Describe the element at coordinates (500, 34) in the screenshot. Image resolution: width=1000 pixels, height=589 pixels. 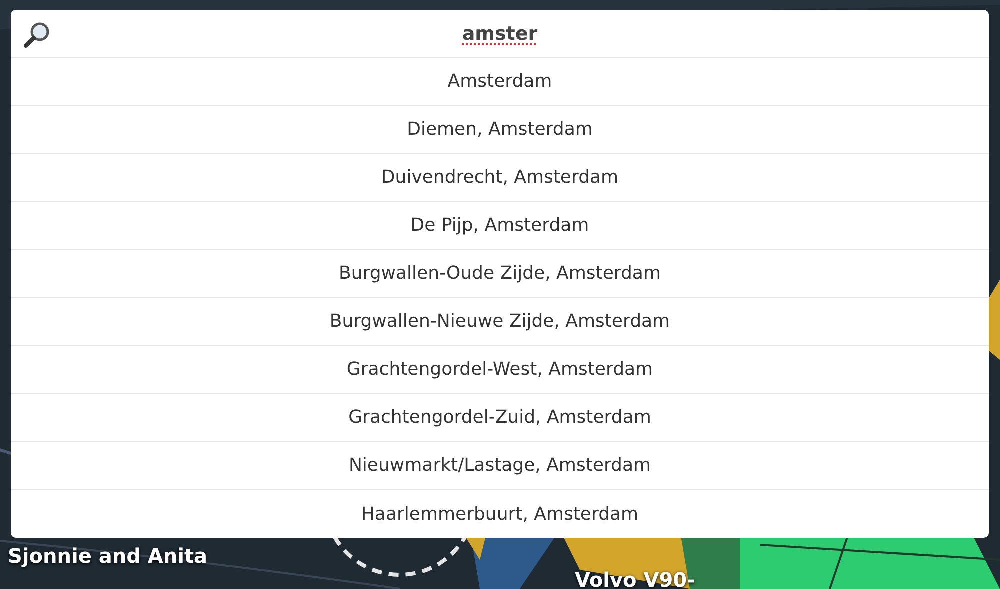
I see `search-field: amster` at that location.